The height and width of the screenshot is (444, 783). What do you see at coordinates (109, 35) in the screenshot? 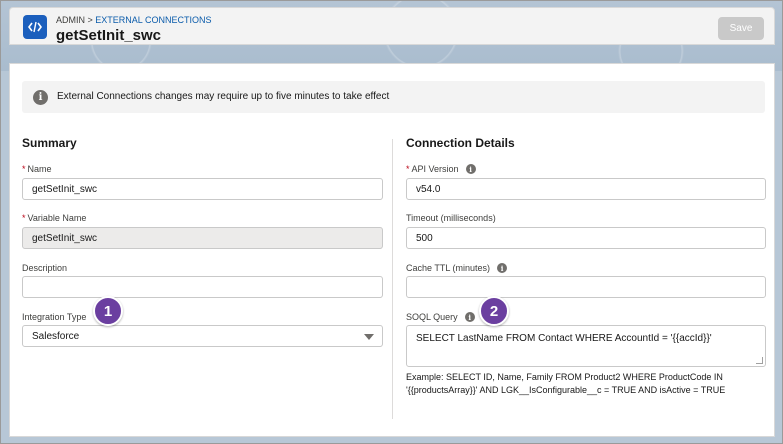
I see `page-title: getSetInit_swc` at bounding box center [109, 35].